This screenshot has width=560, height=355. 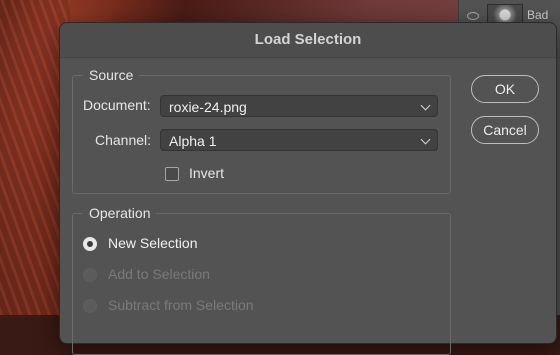 What do you see at coordinates (120, 213) in the screenshot?
I see `operation-legend: Operation` at bounding box center [120, 213].